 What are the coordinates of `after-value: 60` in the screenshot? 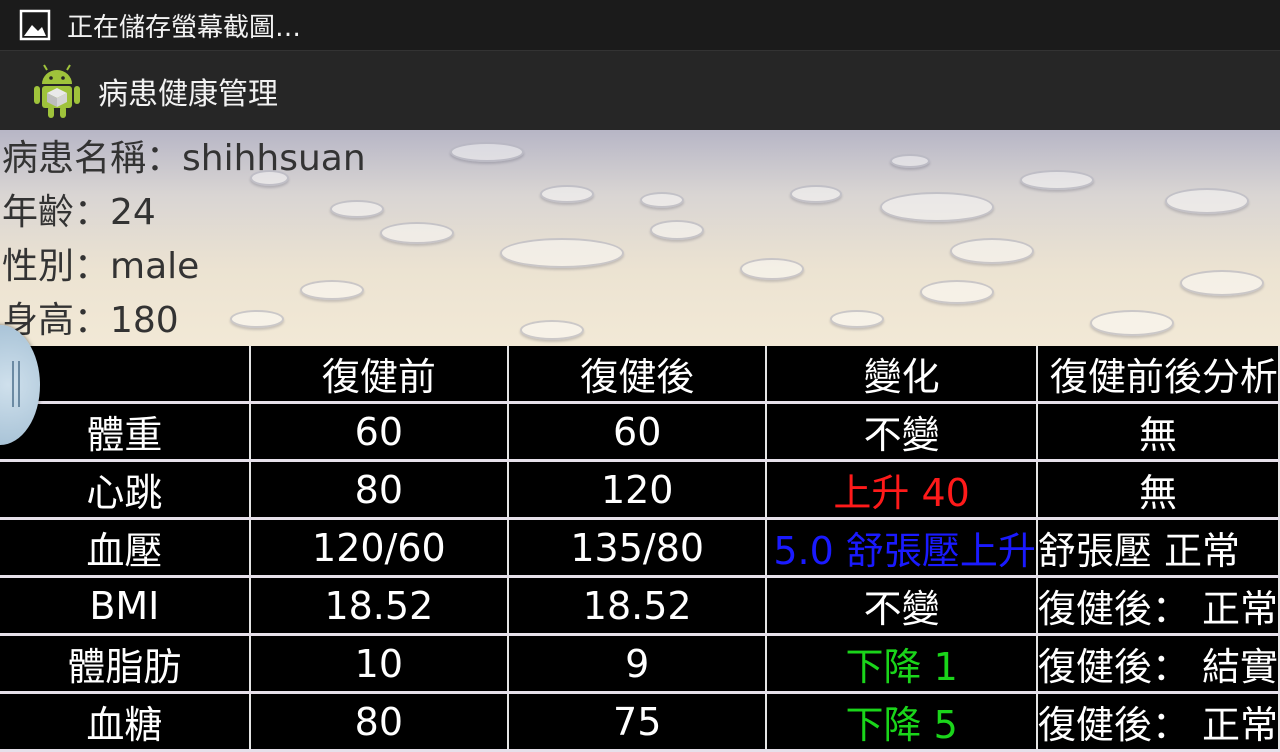 It's located at (638, 432).